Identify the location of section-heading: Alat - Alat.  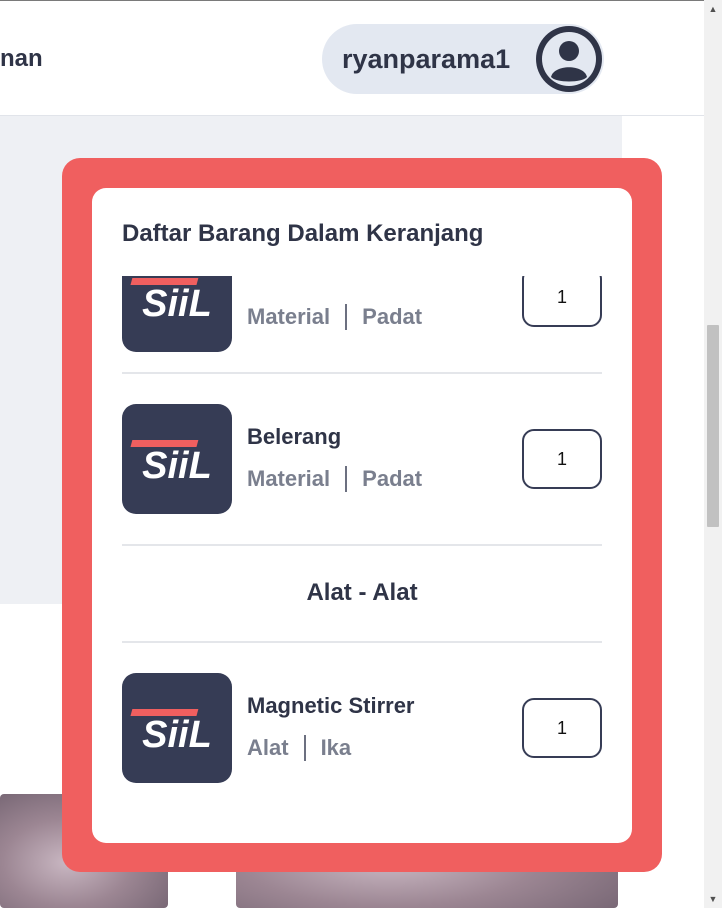
(362, 592).